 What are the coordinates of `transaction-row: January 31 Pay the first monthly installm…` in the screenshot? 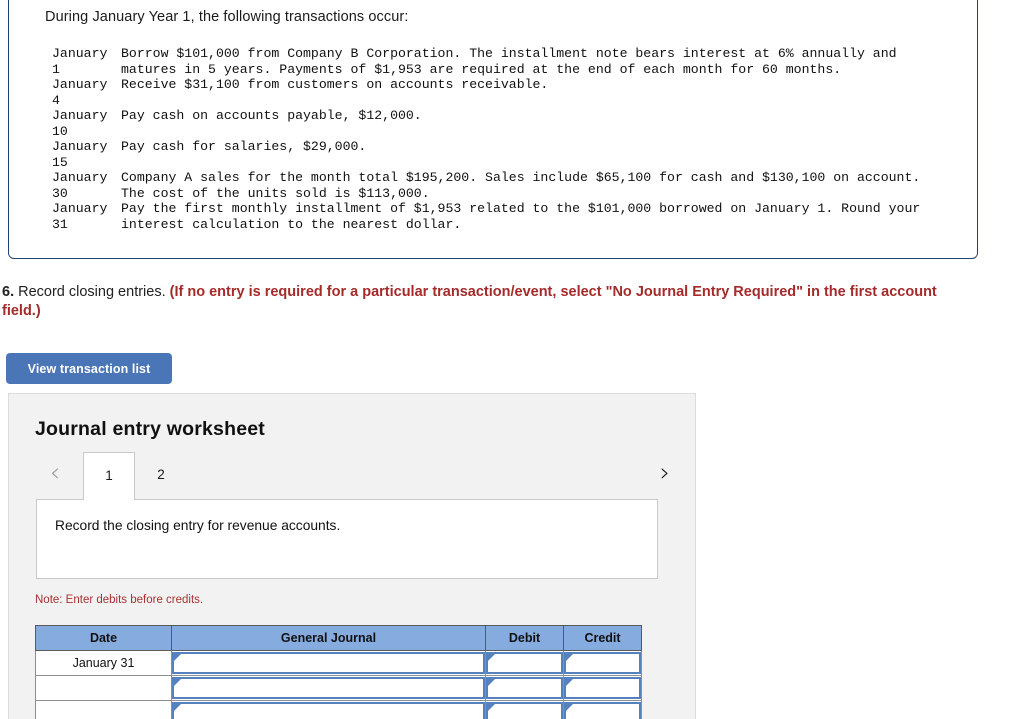 It's located at (486, 216).